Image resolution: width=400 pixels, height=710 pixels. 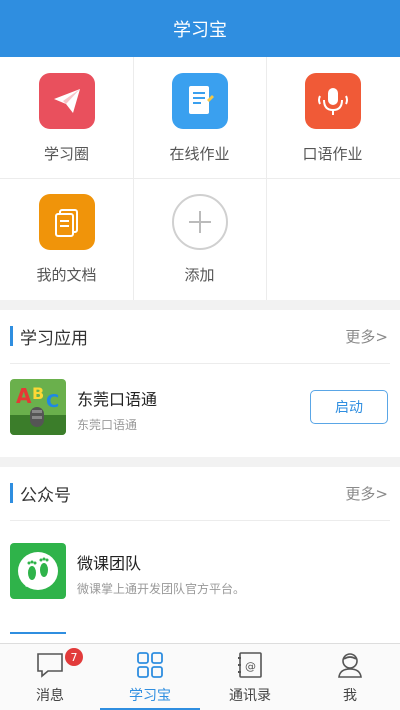 I want to click on tab-label: 学习宝, so click(x=150, y=696).